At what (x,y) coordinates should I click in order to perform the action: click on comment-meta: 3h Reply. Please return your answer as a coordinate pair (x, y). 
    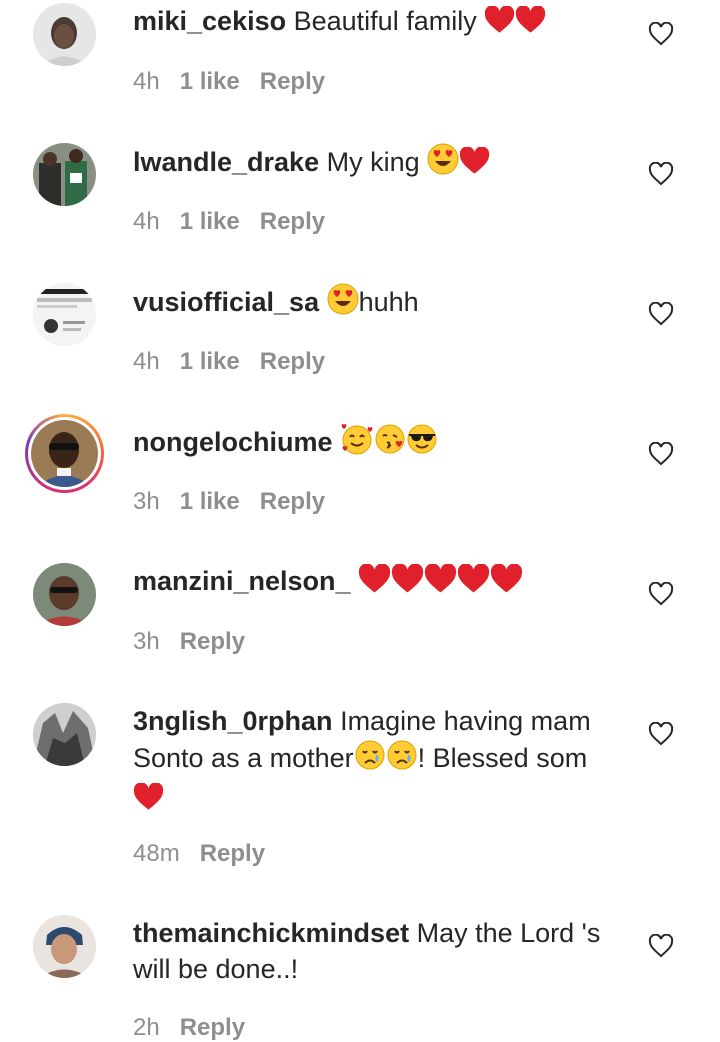
    Looking at the image, I should click on (199, 642).